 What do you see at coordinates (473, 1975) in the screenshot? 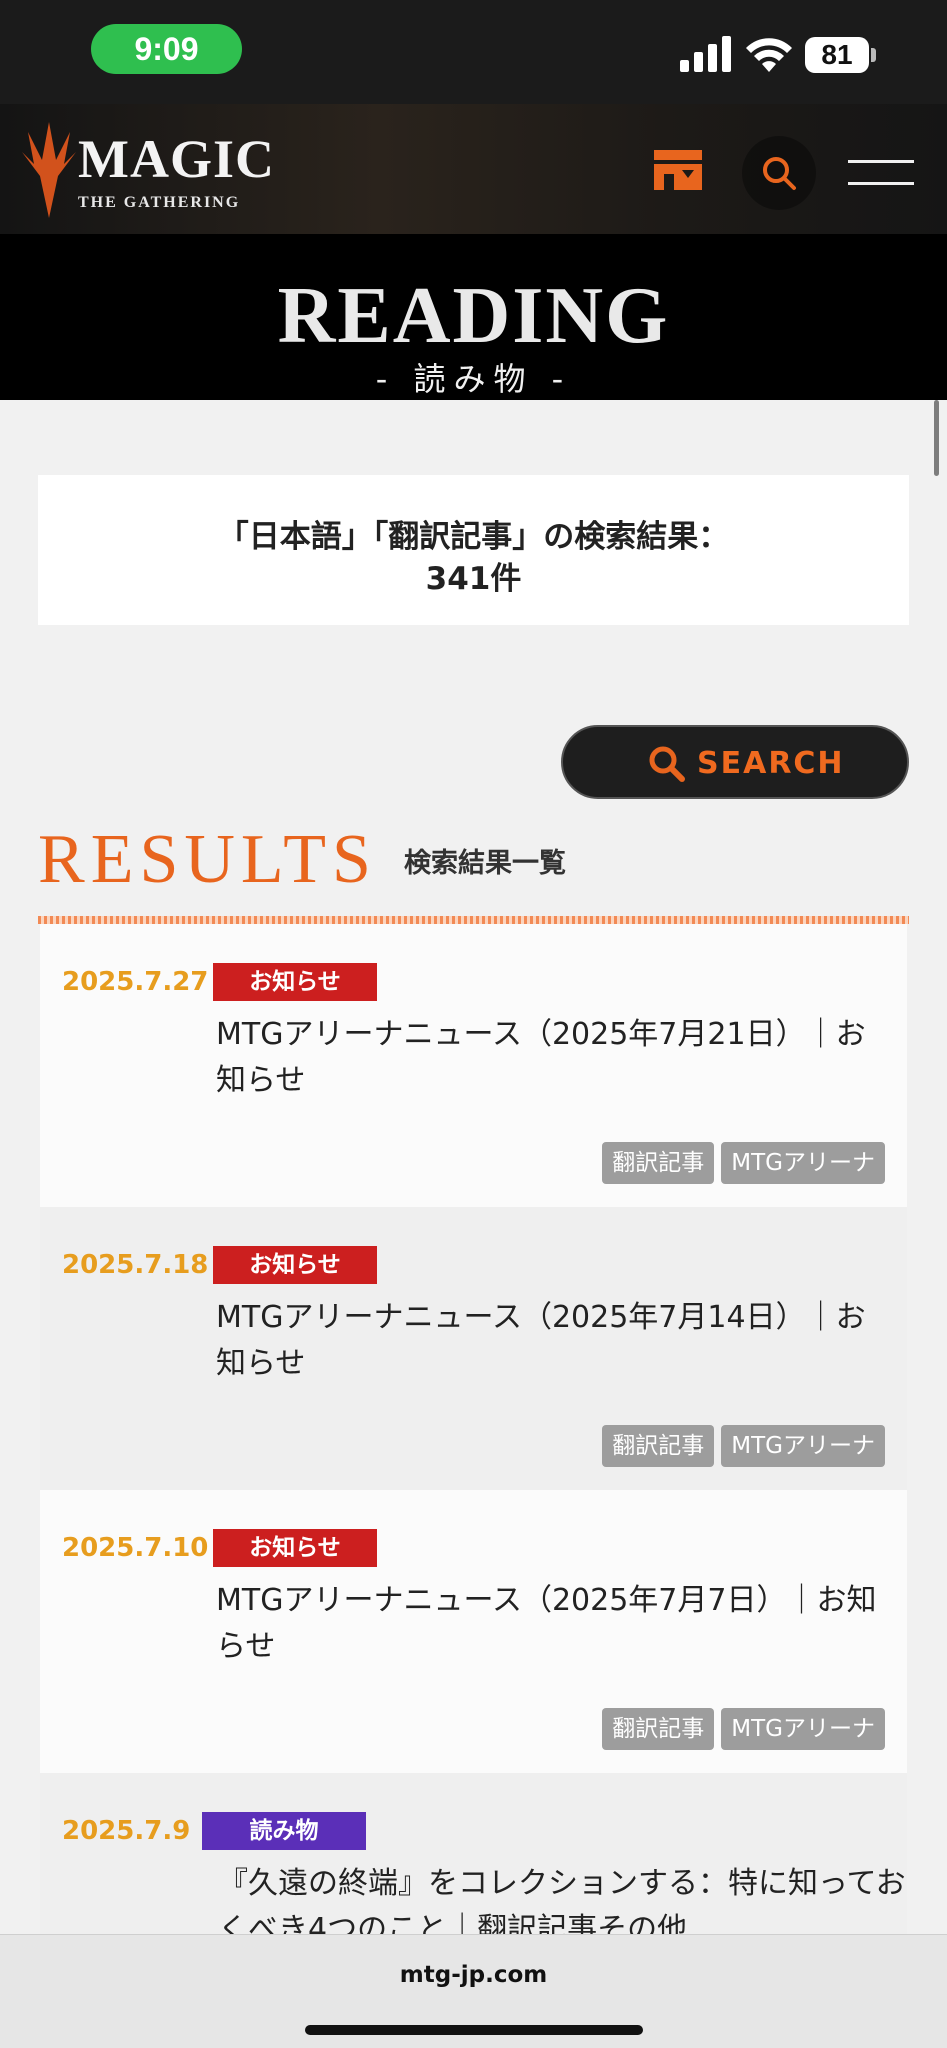
I see `url-text: mtg-jp.com` at bounding box center [473, 1975].